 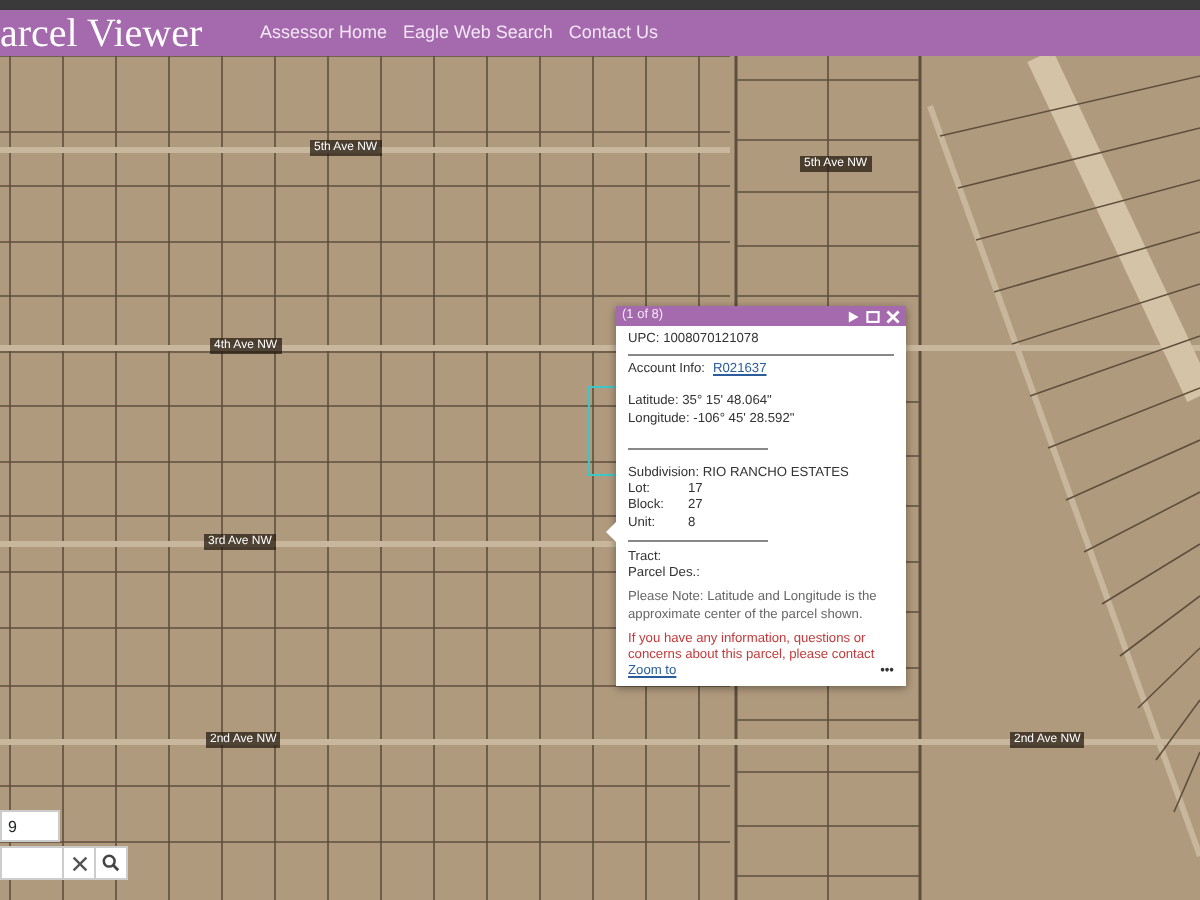 I want to click on app-title: arcel Viewer, so click(x=102, y=34).